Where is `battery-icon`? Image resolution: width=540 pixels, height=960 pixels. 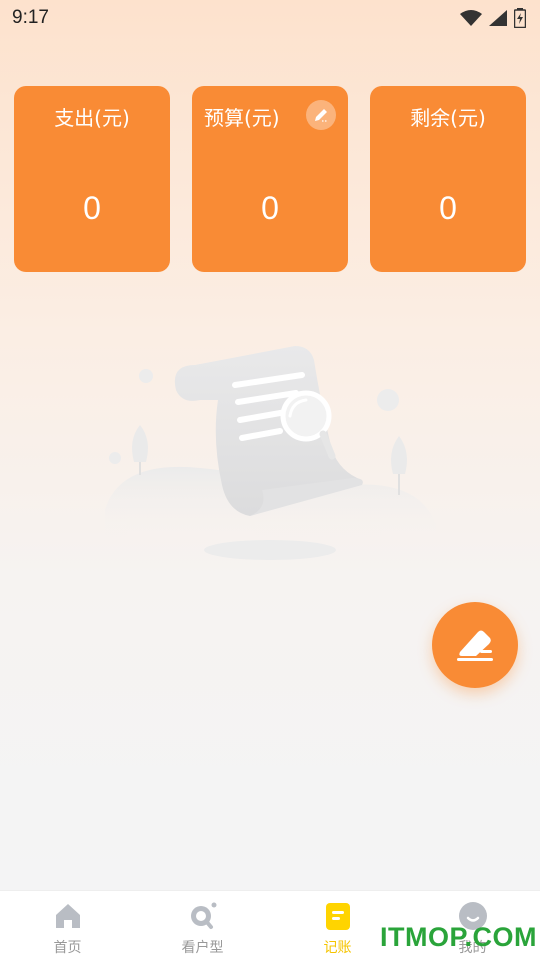 battery-icon is located at coordinates (520, 18).